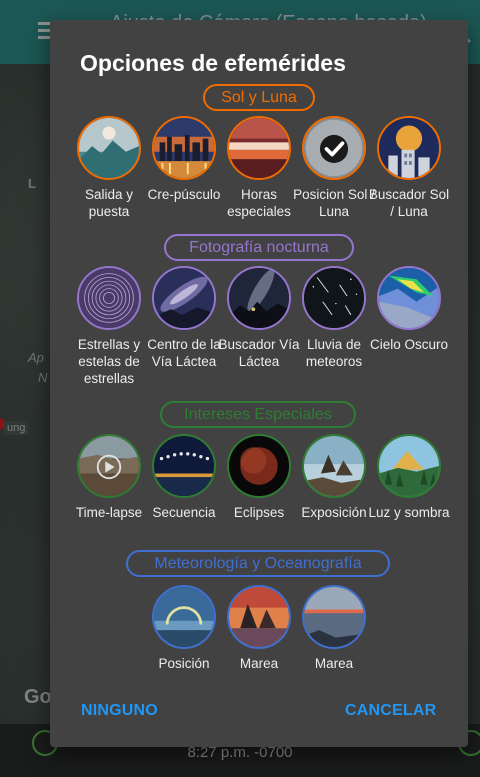  What do you see at coordinates (334, 353) in the screenshot?
I see `option-label: Lluvia de meteoros` at bounding box center [334, 353].